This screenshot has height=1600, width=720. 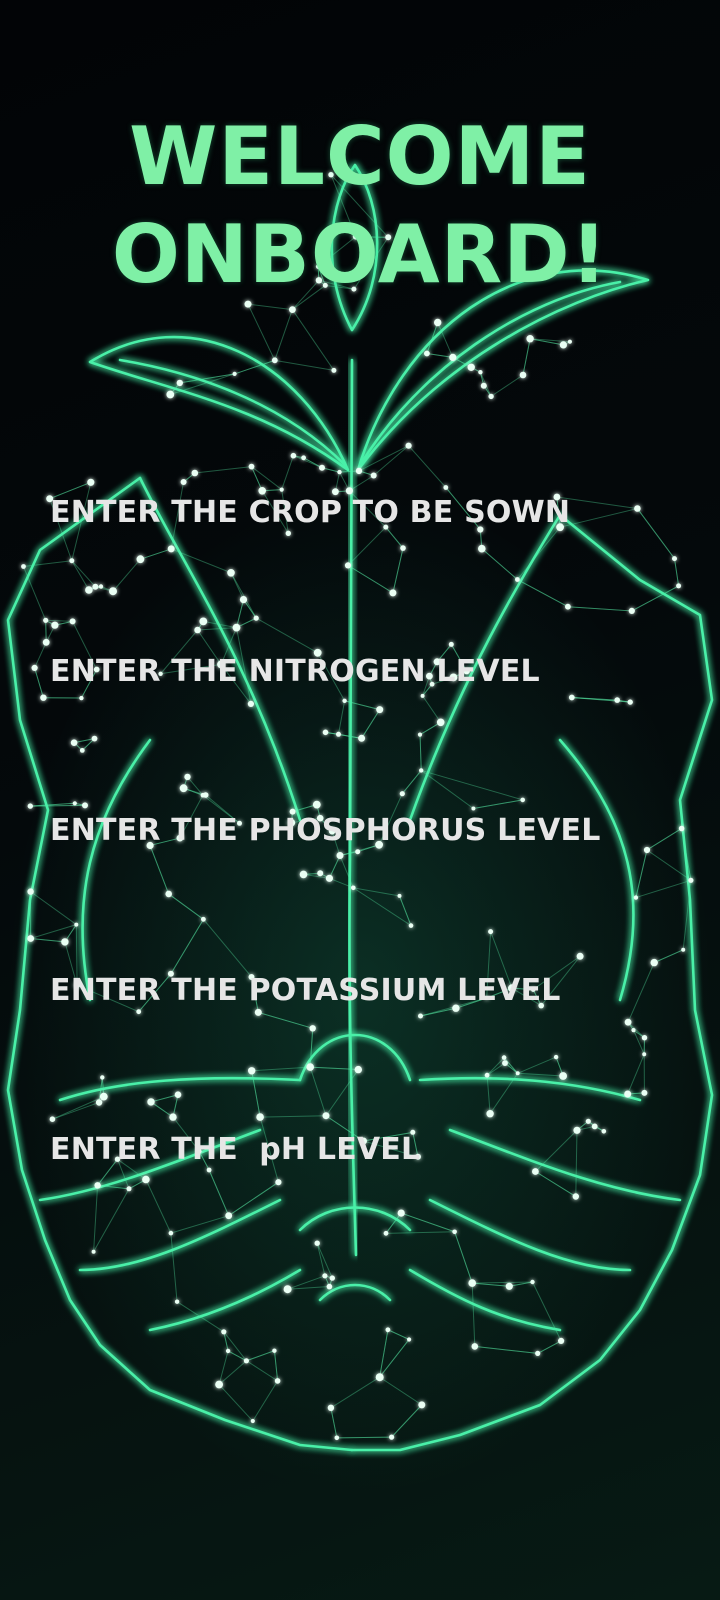 I want to click on left-leaf, so click(x=219, y=403).